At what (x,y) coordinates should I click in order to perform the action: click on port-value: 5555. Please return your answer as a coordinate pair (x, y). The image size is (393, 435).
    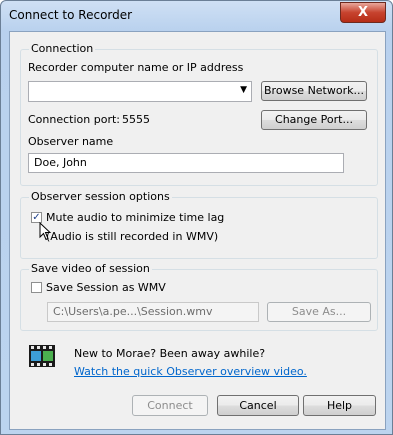
    Looking at the image, I should click on (136, 119).